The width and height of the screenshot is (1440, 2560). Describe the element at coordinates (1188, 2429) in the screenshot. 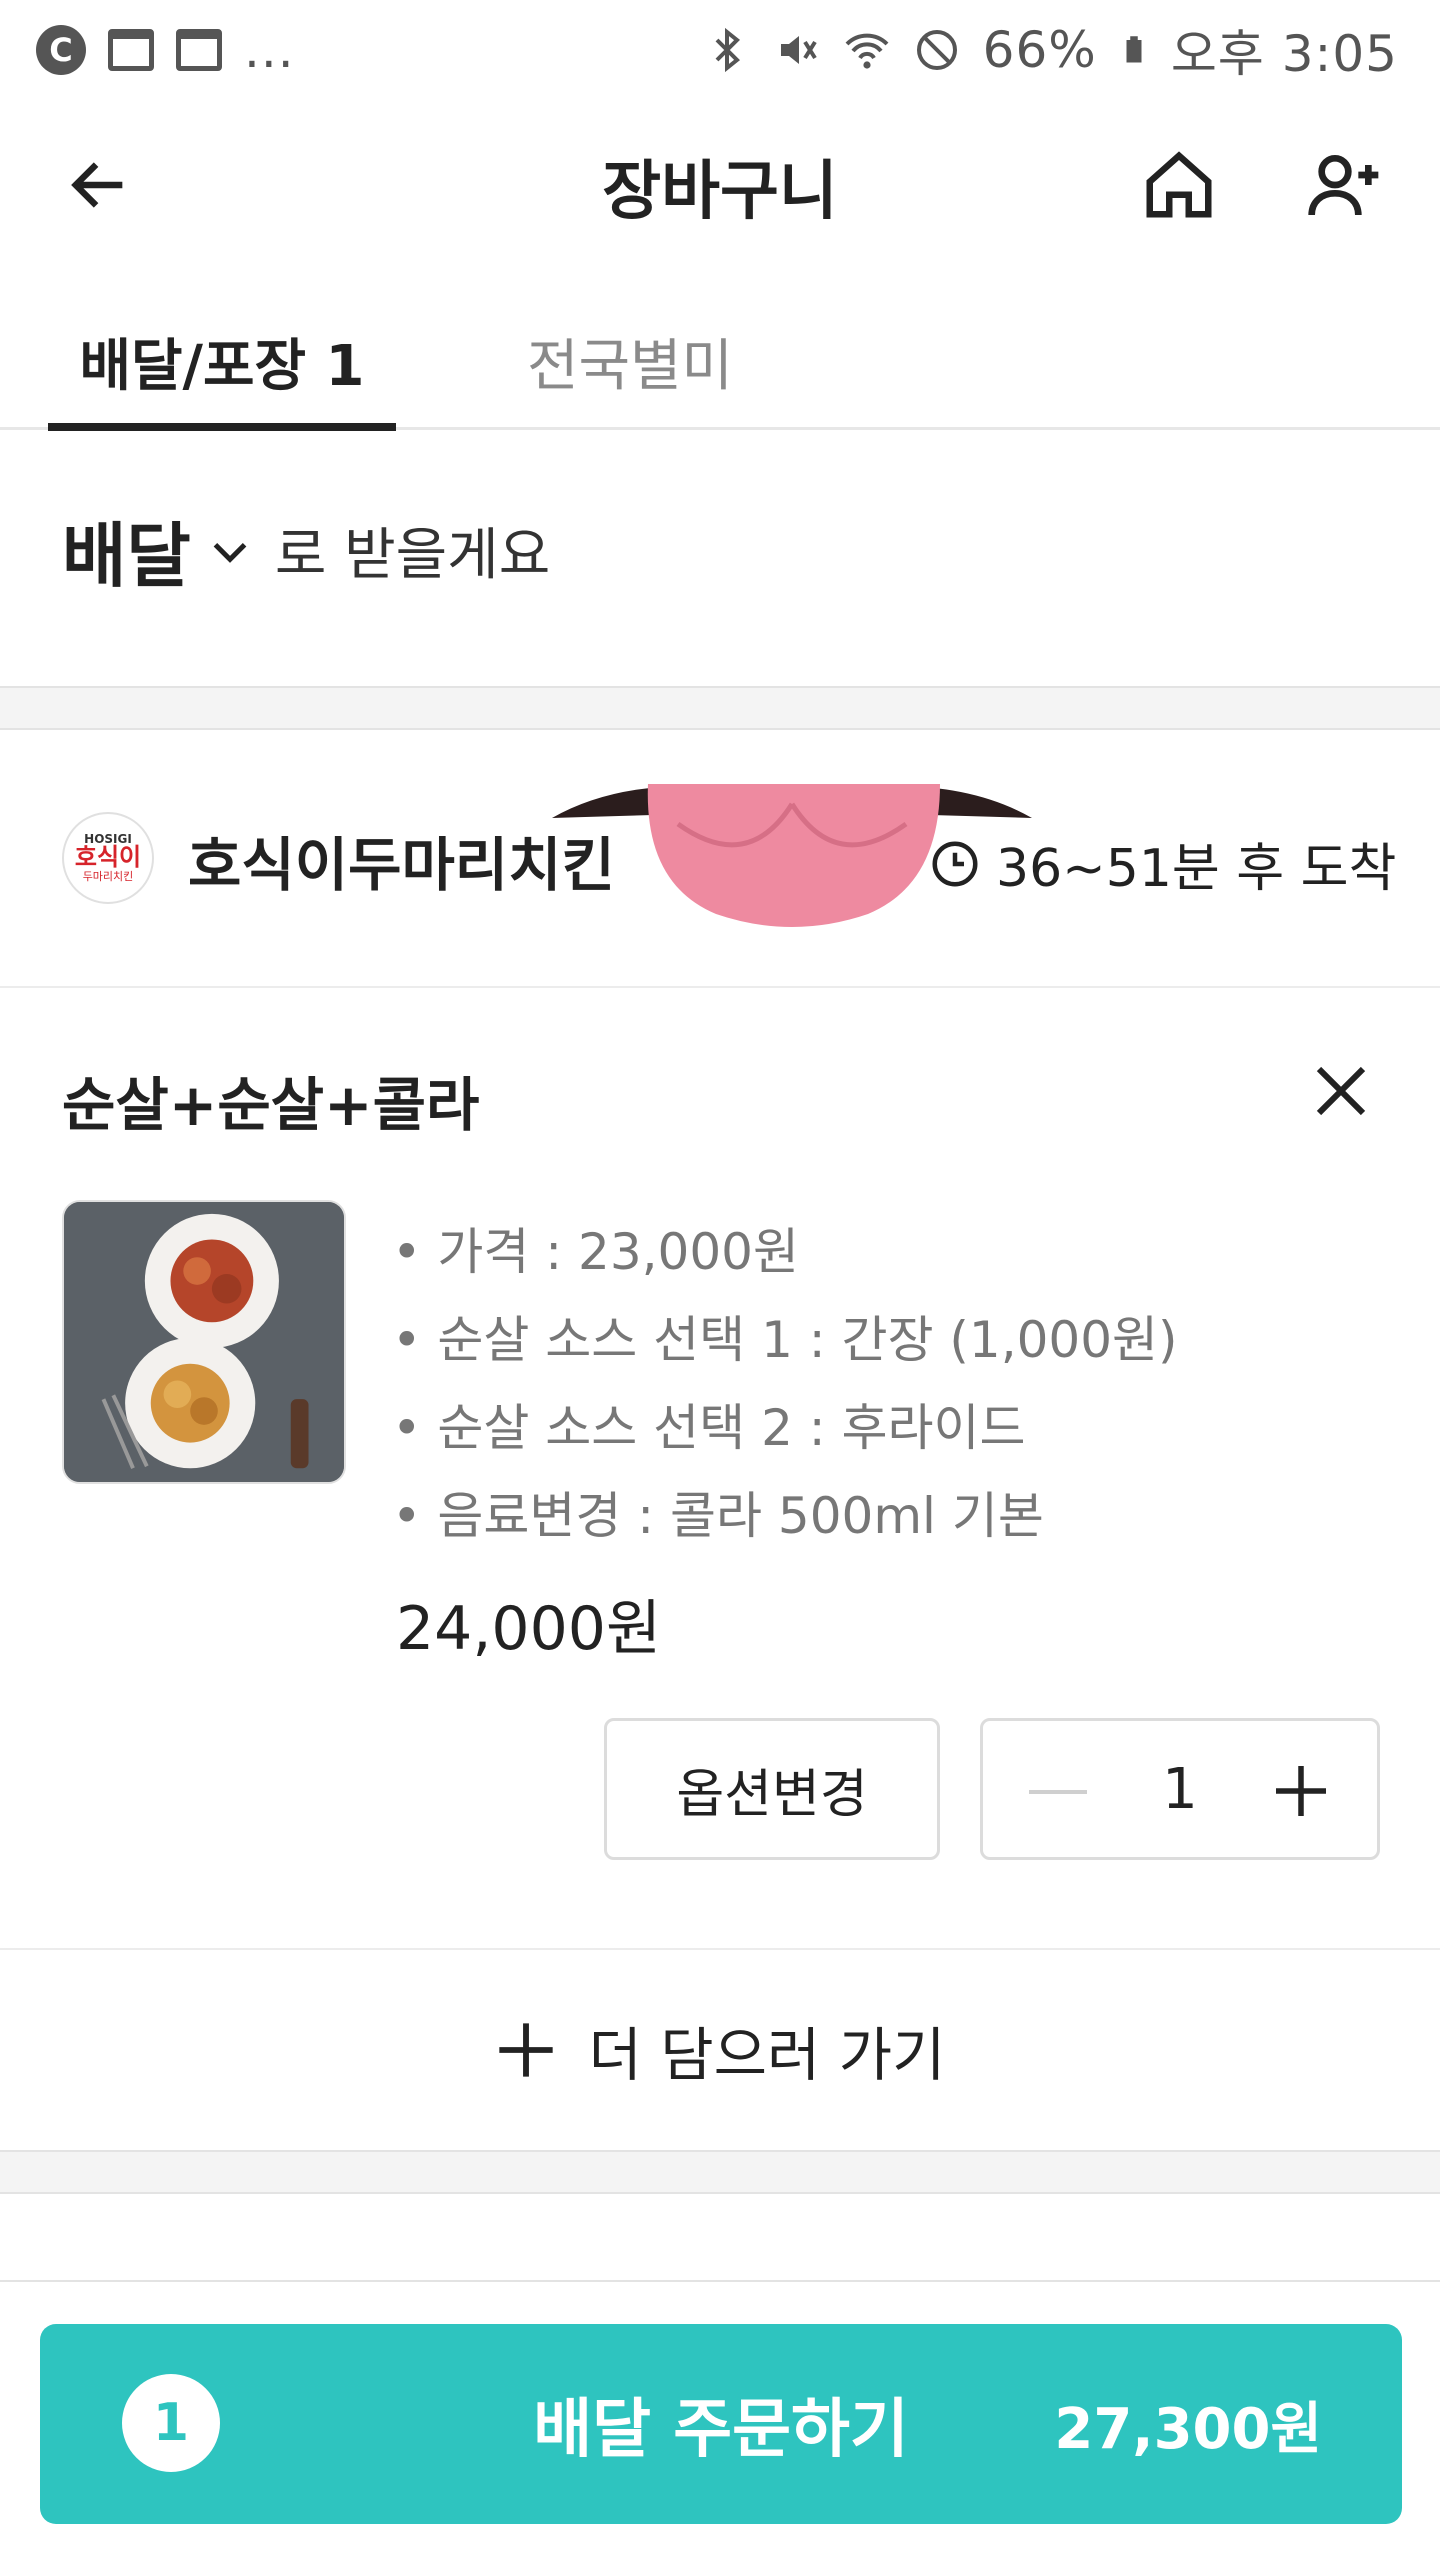

I see `order-total-price: 27,300원` at that location.